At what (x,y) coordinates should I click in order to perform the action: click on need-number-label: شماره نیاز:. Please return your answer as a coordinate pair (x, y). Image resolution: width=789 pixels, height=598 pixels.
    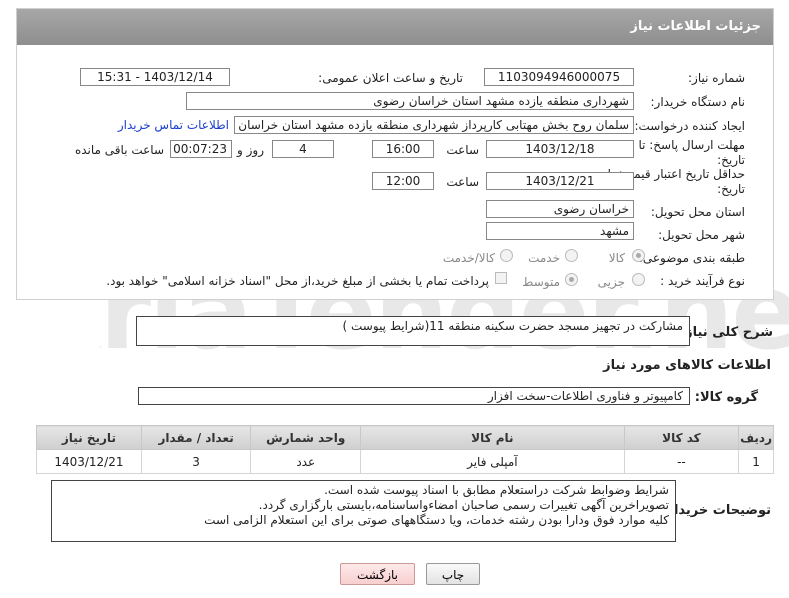
    Looking at the image, I should click on (716, 78).